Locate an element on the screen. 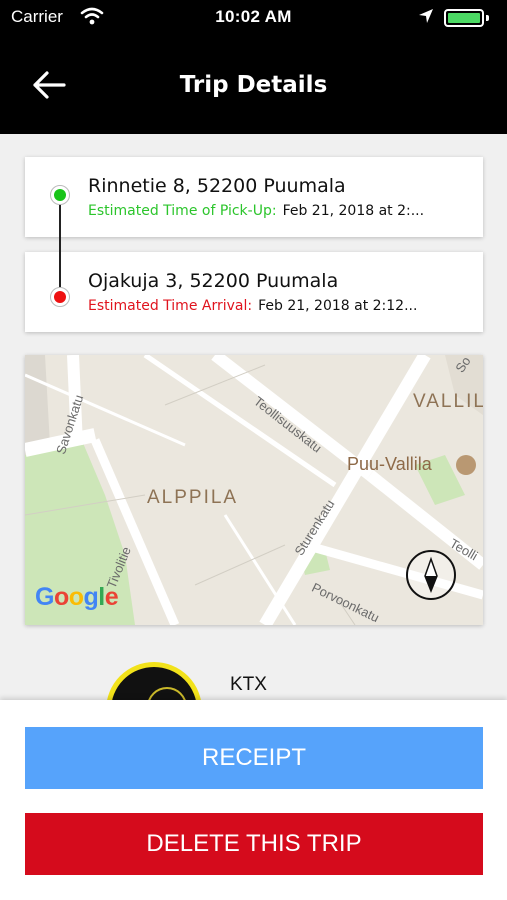 This screenshot has width=507, height=900. pickup-eta-label: Estimated Time of Pick-Up: is located at coordinates (182, 211).